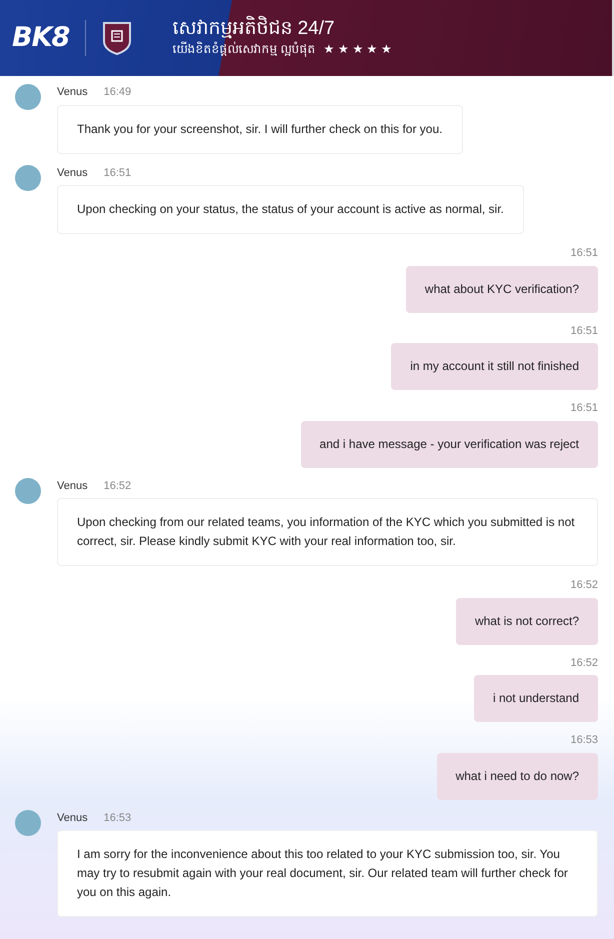 The height and width of the screenshot is (939, 614). Describe the element at coordinates (449, 444) in the screenshot. I see `message-bubble: and i have message - your verification was reject` at that location.